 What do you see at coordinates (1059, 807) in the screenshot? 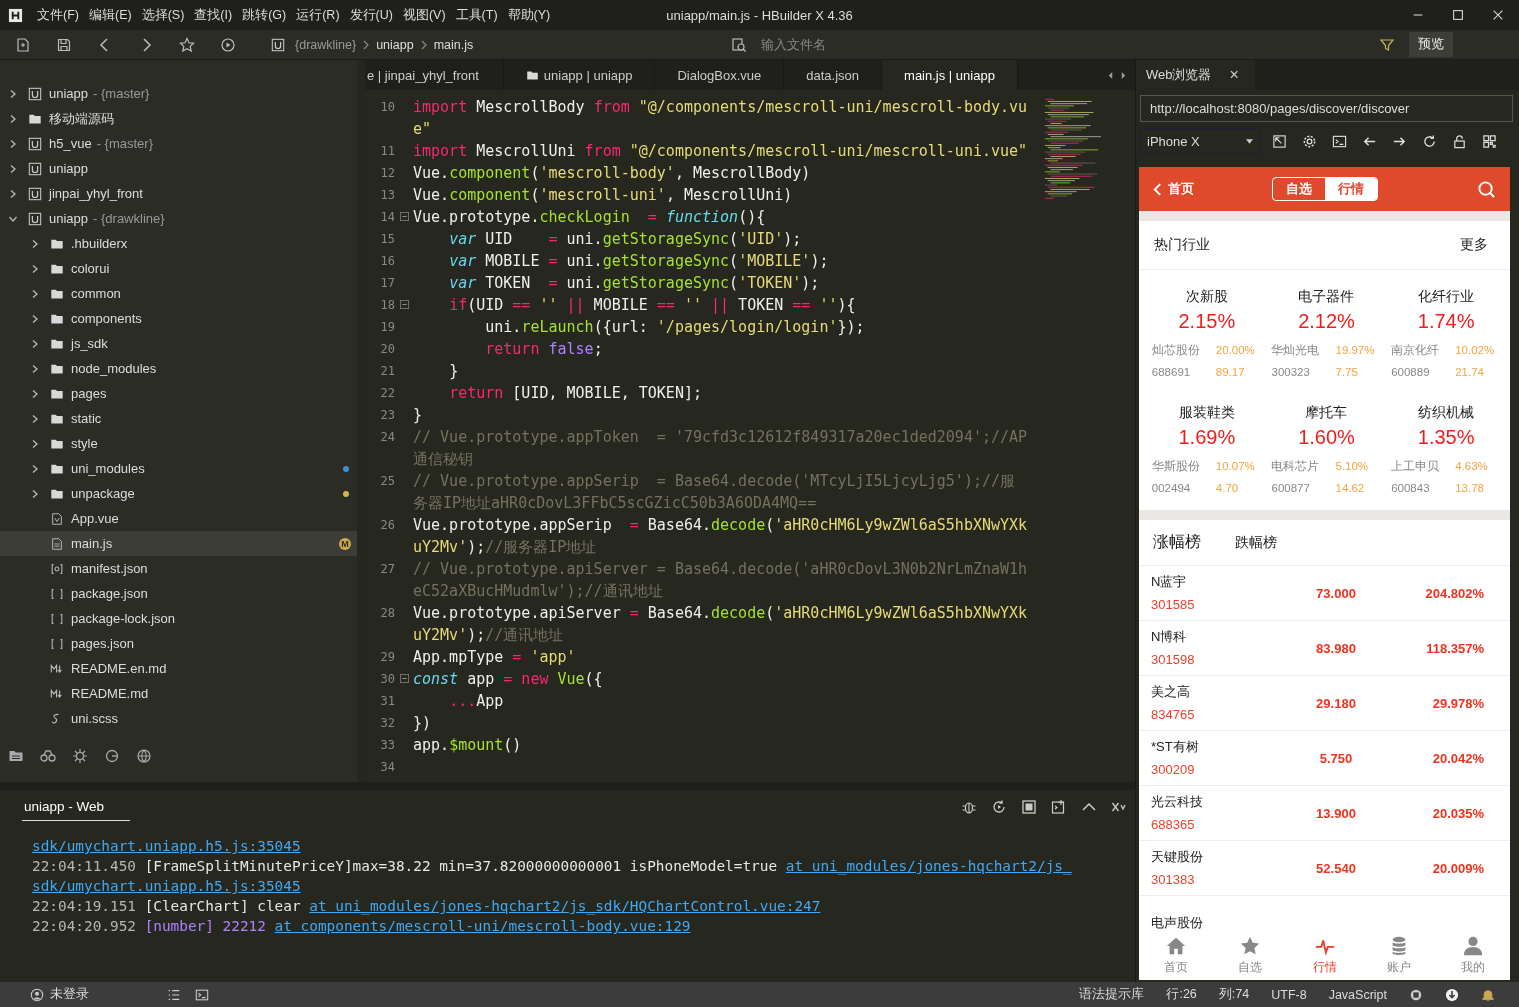
I see `export-icon` at bounding box center [1059, 807].